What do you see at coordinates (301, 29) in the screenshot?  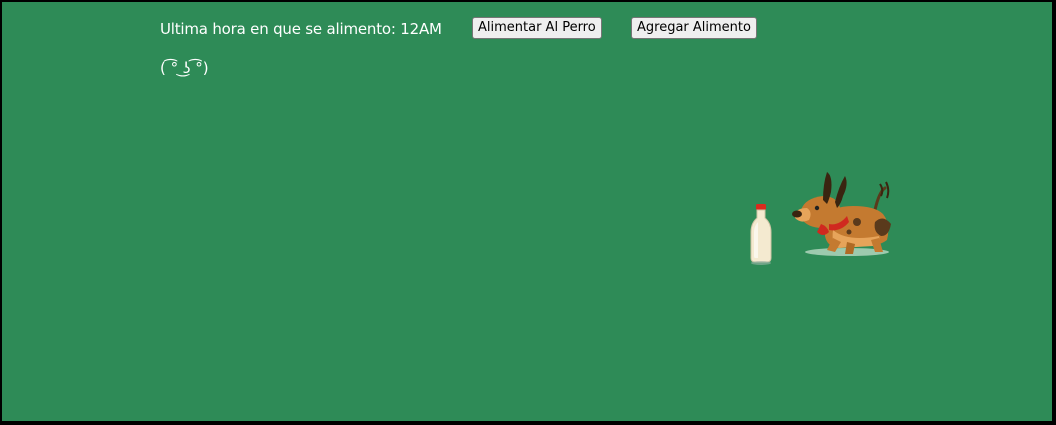 I see `last-fed-time-label: Ultima hora en que se alimento: 12AM` at bounding box center [301, 29].